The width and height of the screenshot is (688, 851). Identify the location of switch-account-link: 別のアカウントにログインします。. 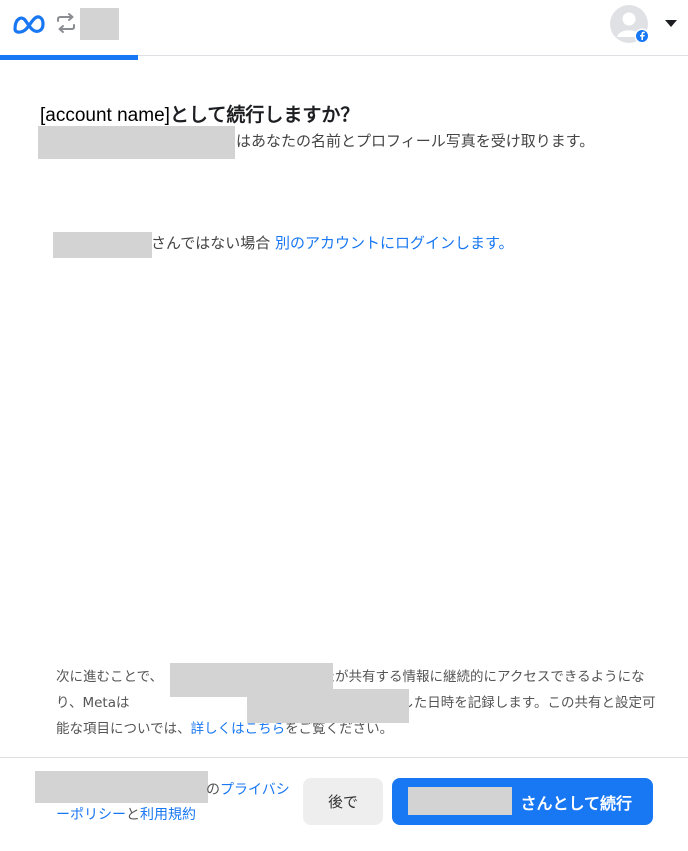
(394, 243).